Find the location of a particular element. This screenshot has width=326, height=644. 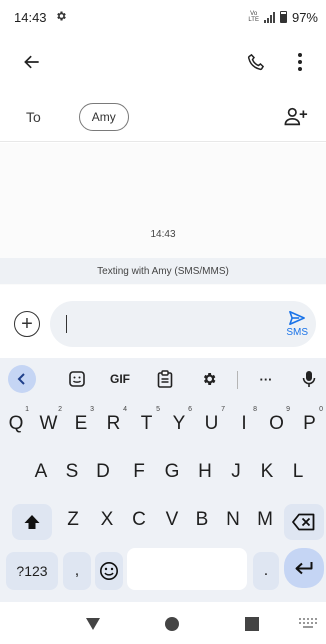

key-i: I8 is located at coordinates (244, 424).